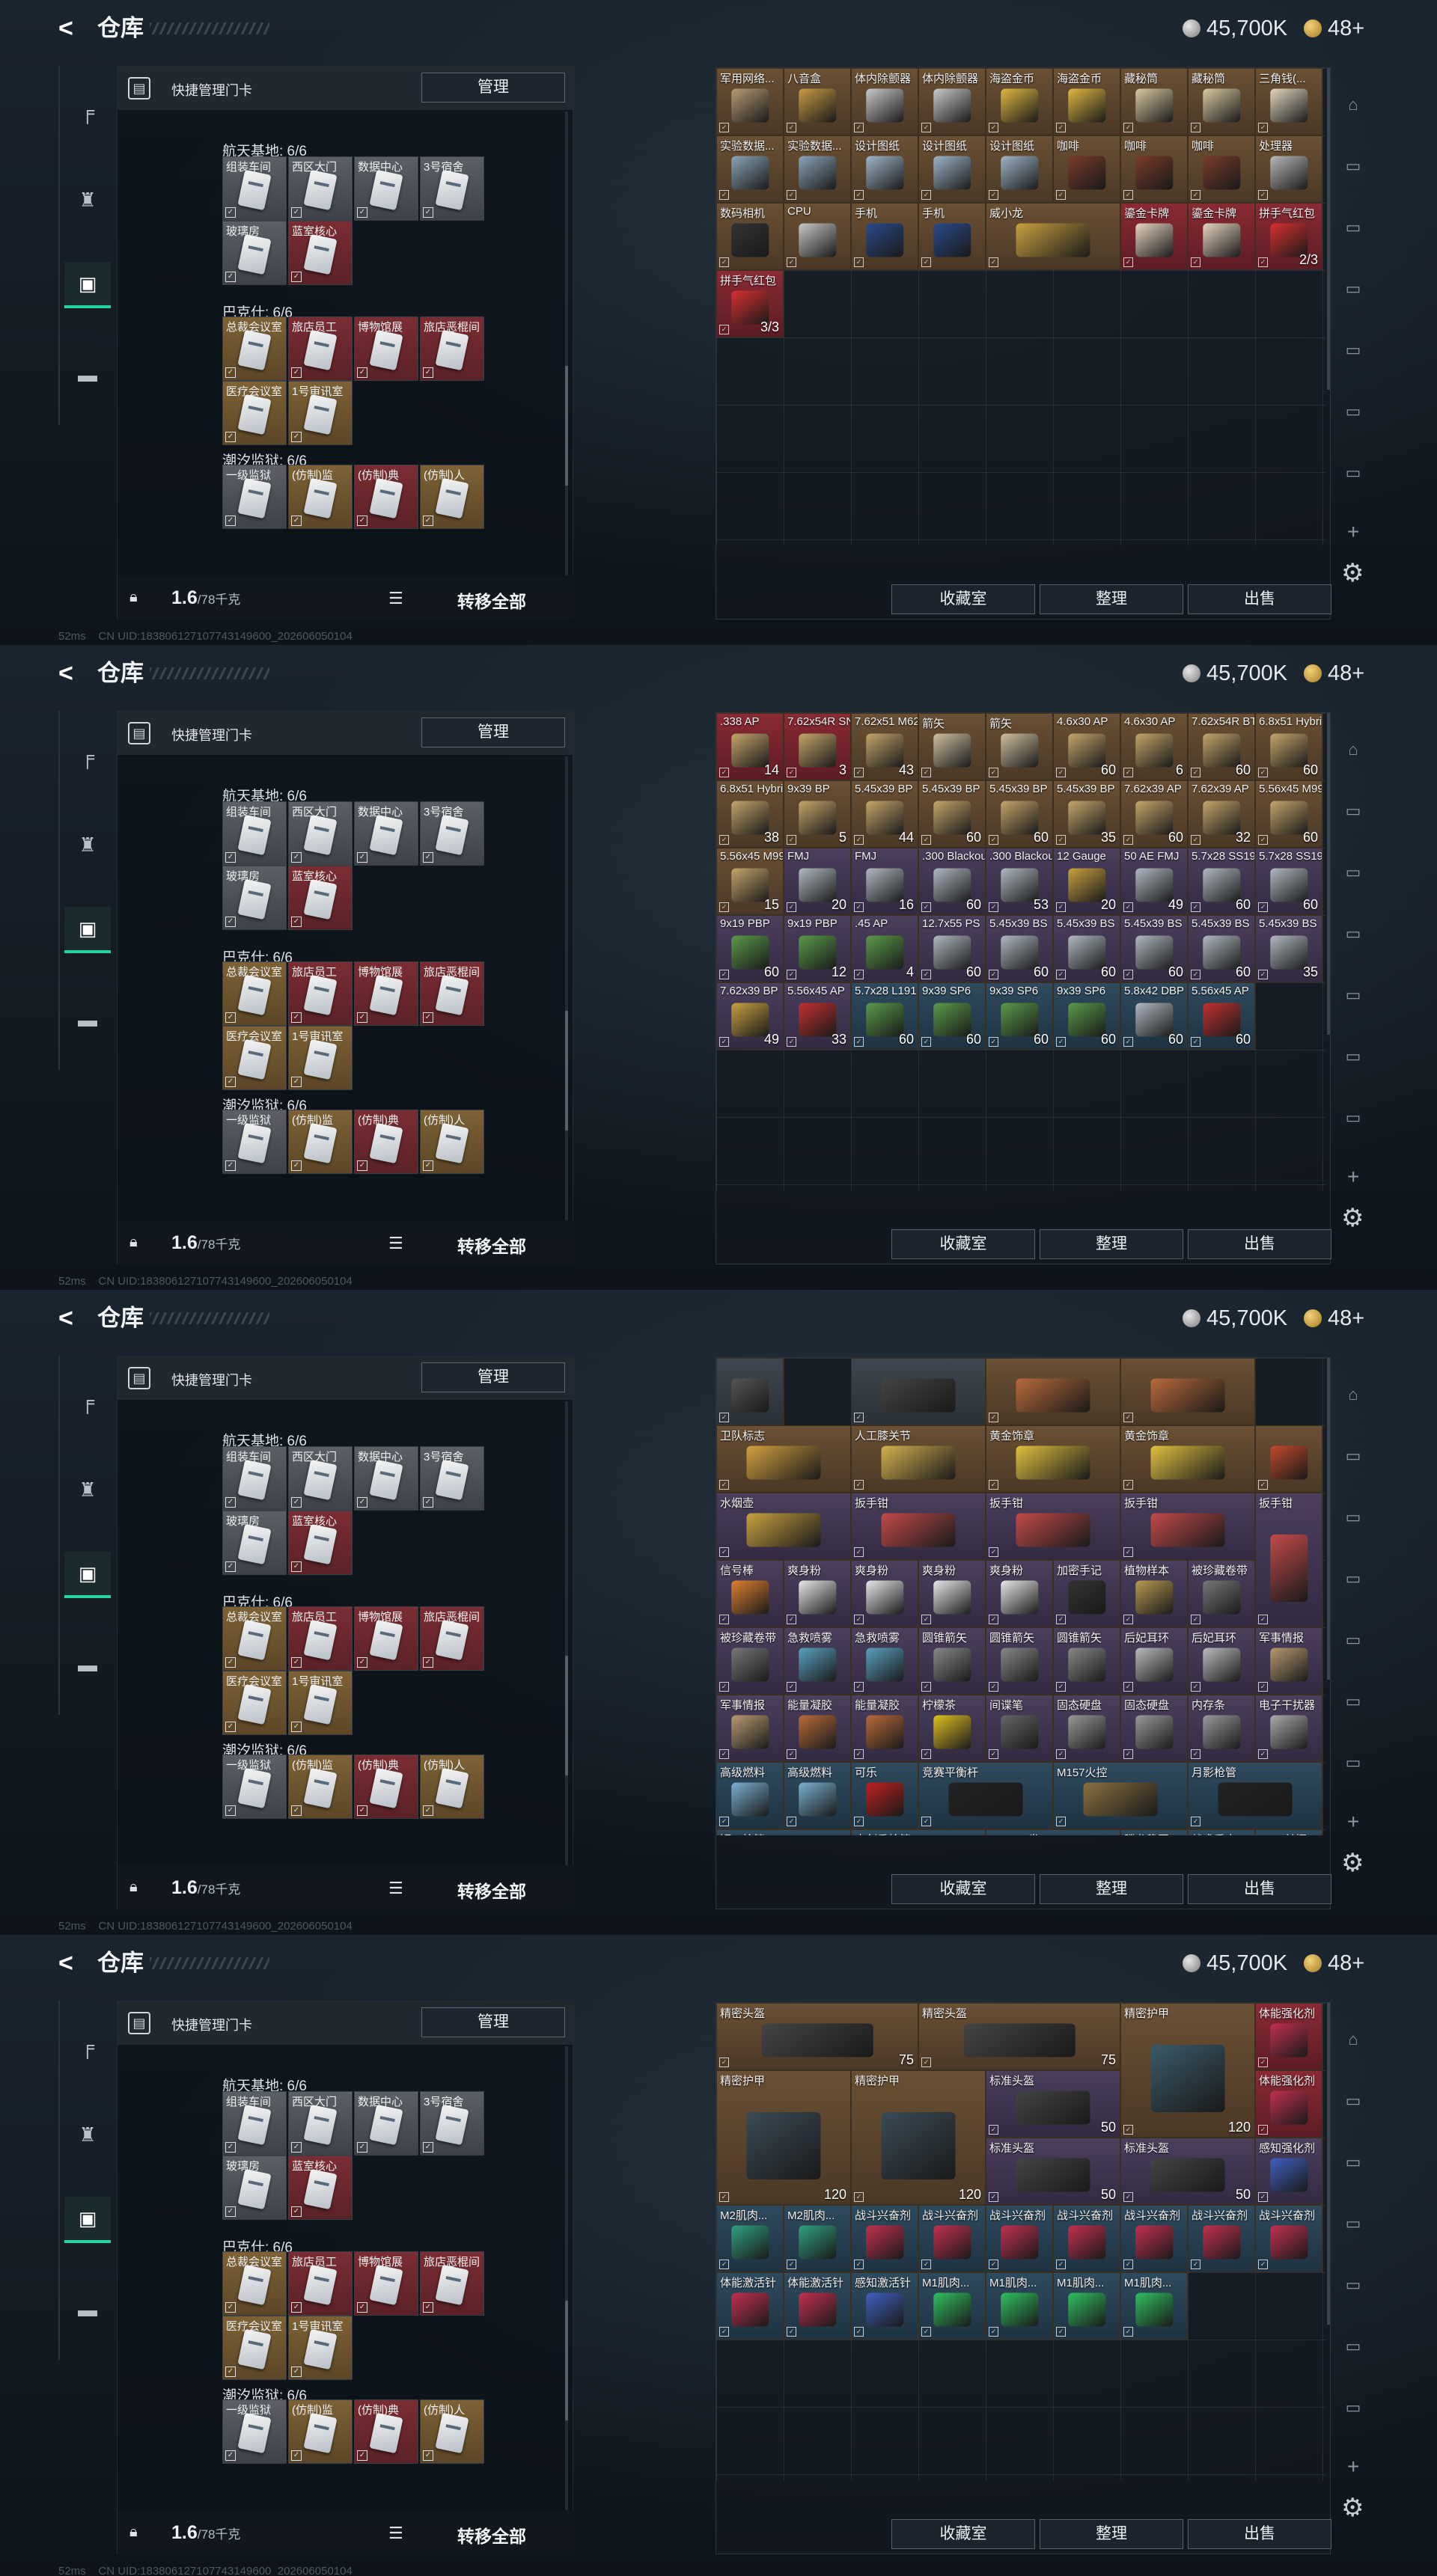  I want to click on storage-item: 被珍藏卷带 ✓, so click(1221, 1594).